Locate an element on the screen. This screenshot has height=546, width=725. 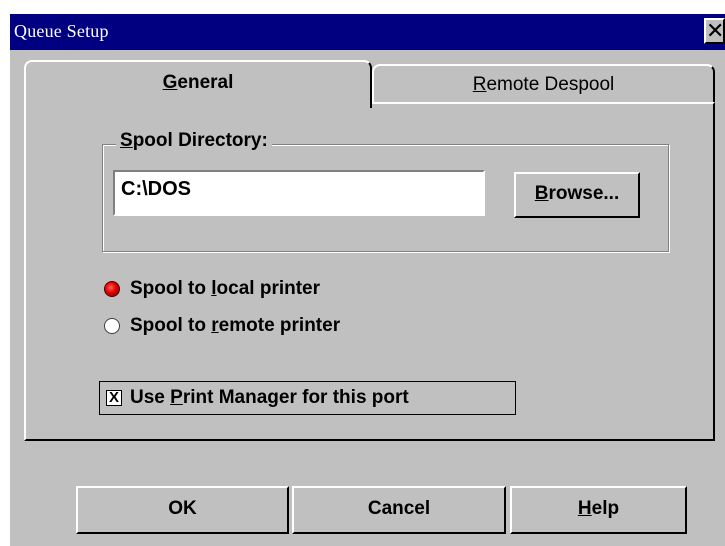
tab-general: General is located at coordinates (198, 84).